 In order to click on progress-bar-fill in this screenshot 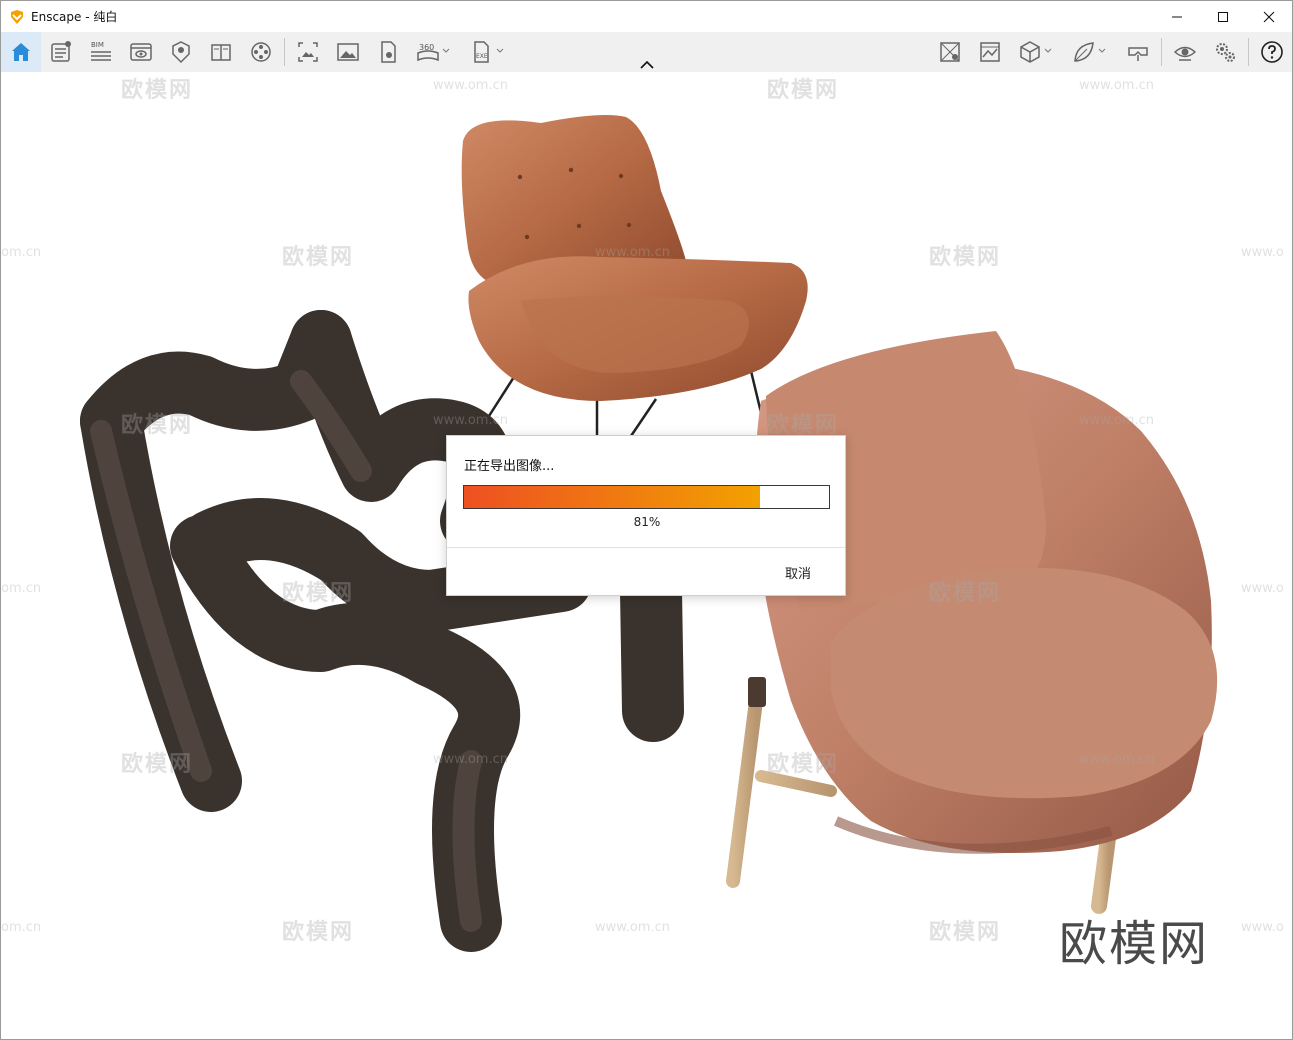, I will do `click(612, 497)`.